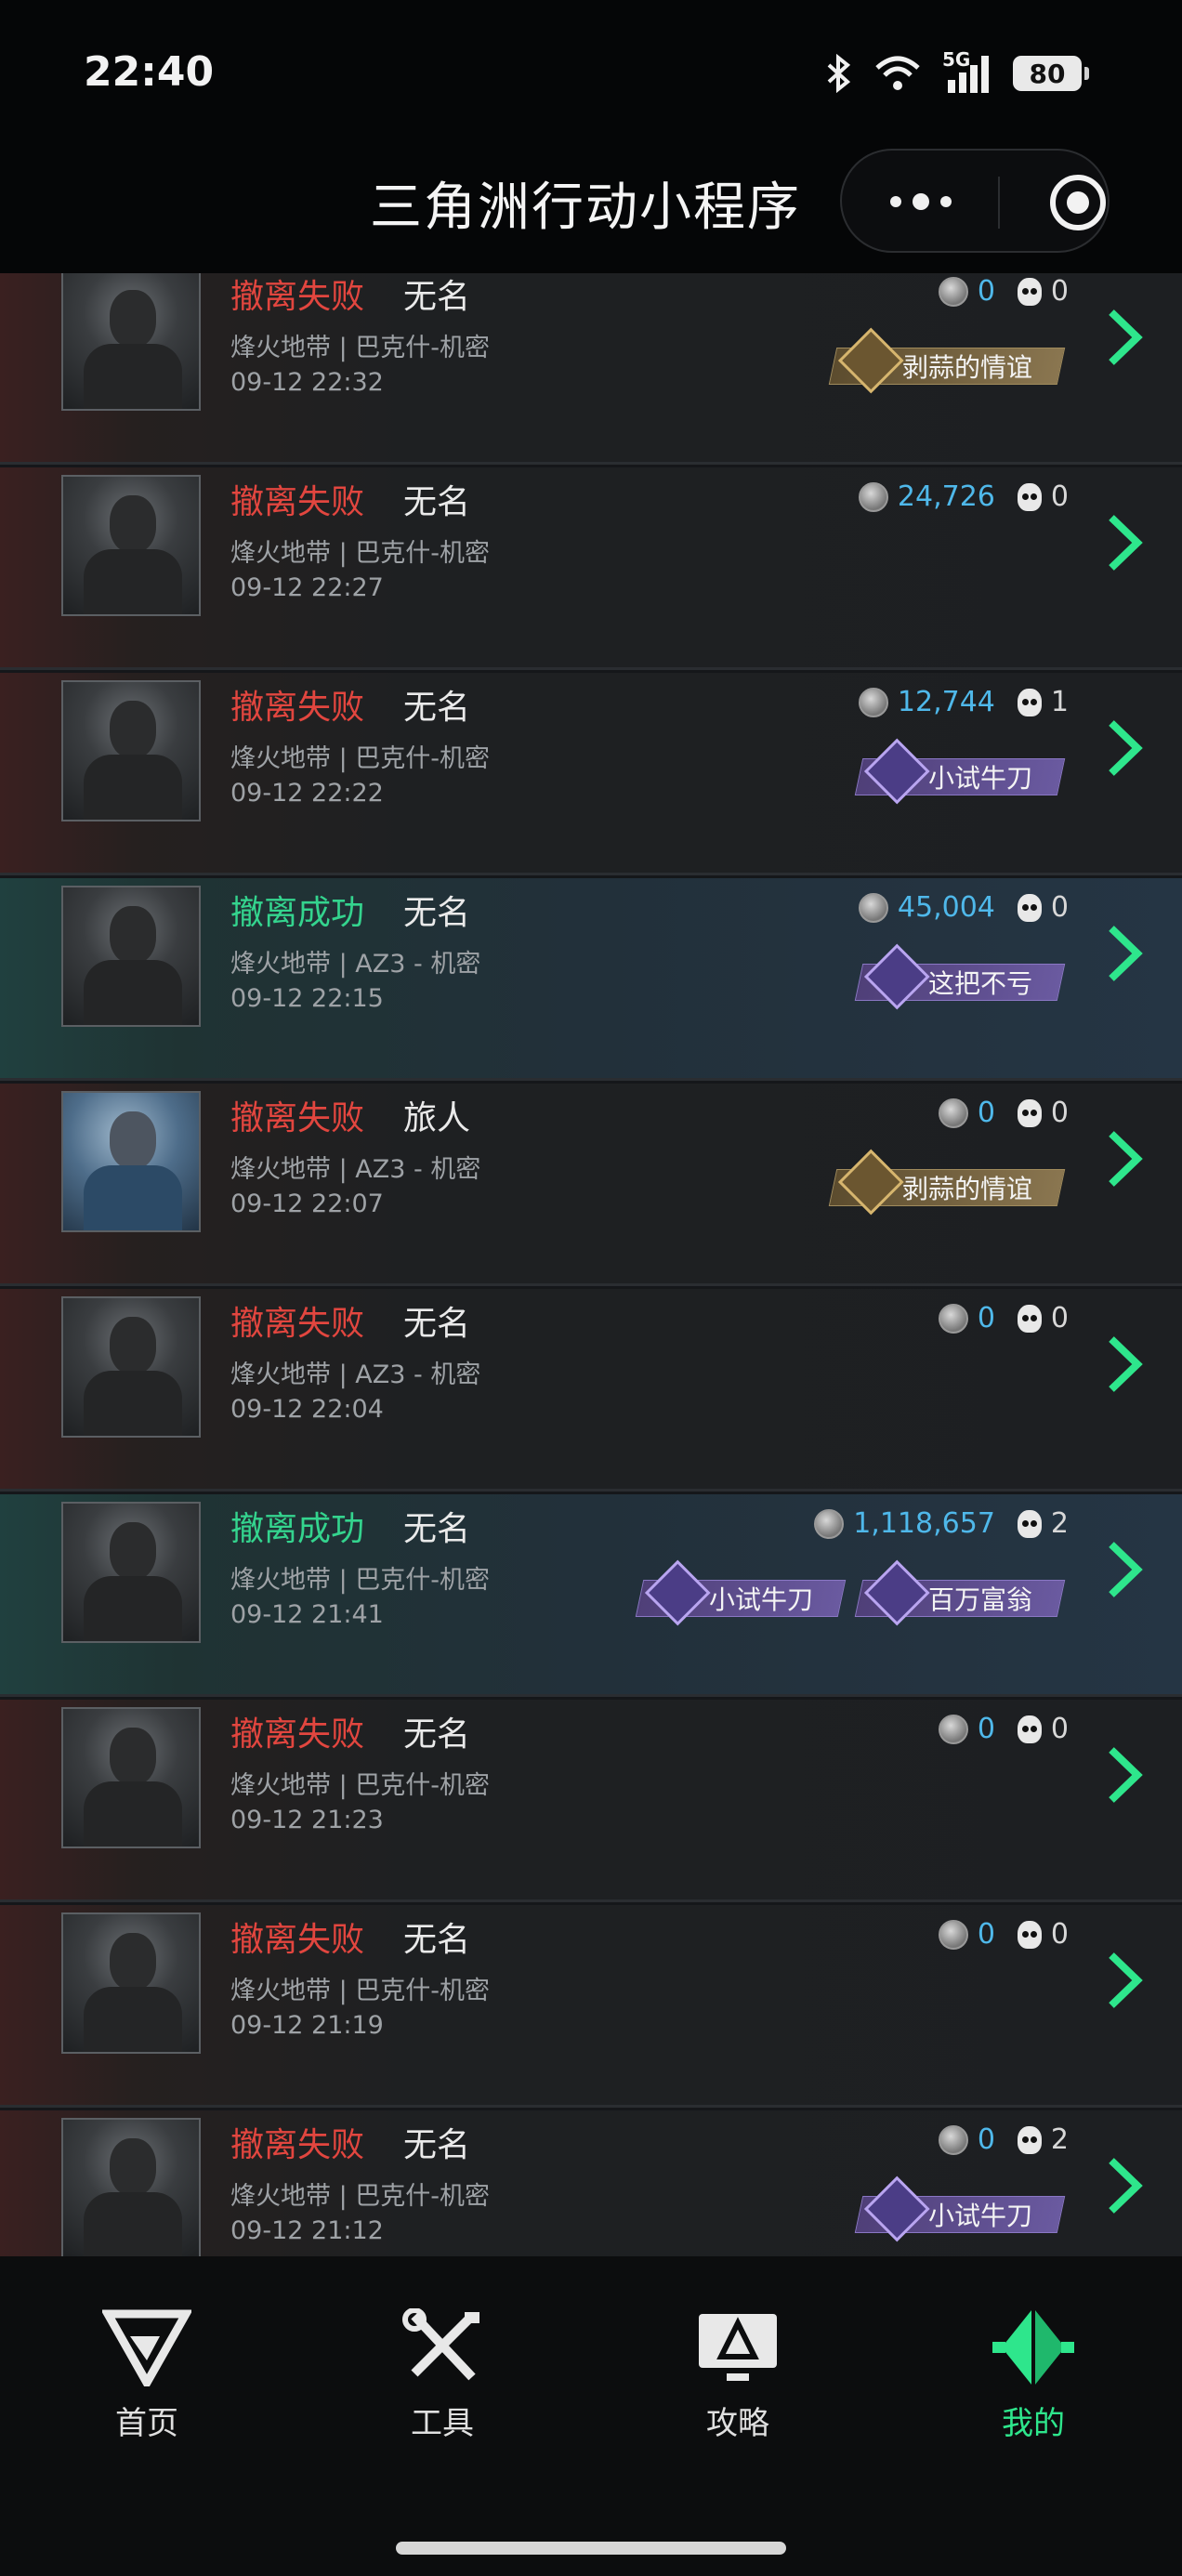 This screenshot has height=2576, width=1182. Describe the element at coordinates (1051, 73) in the screenshot. I see `battery-indicator: 80` at that location.